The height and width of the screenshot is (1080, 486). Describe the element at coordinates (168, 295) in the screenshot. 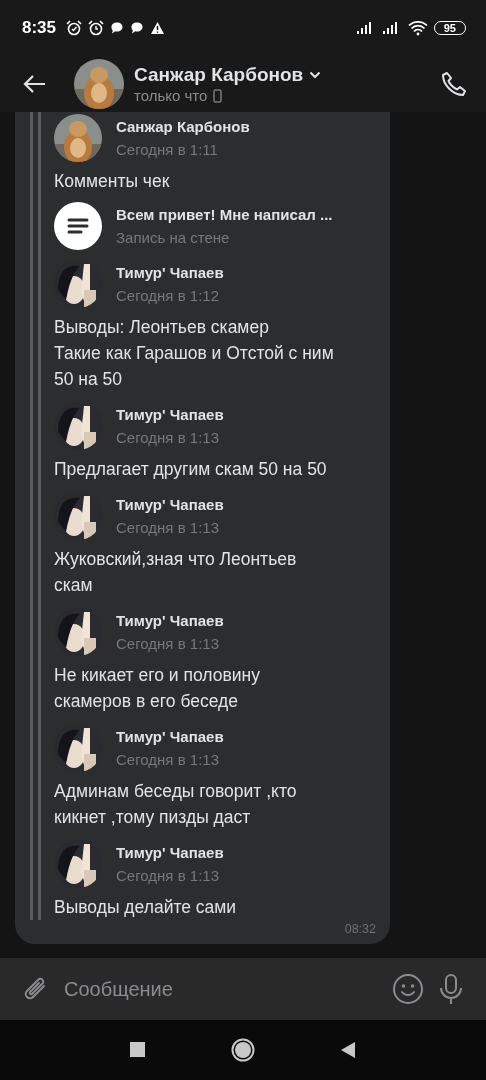

I see `message-date: Сегодня в 1:12` at that location.